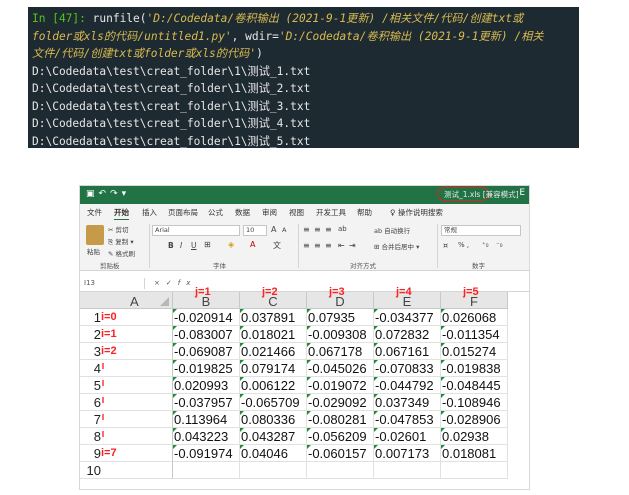 The width and height of the screenshot is (629, 495). I want to click on borders-icon: ⊞, so click(207, 244).